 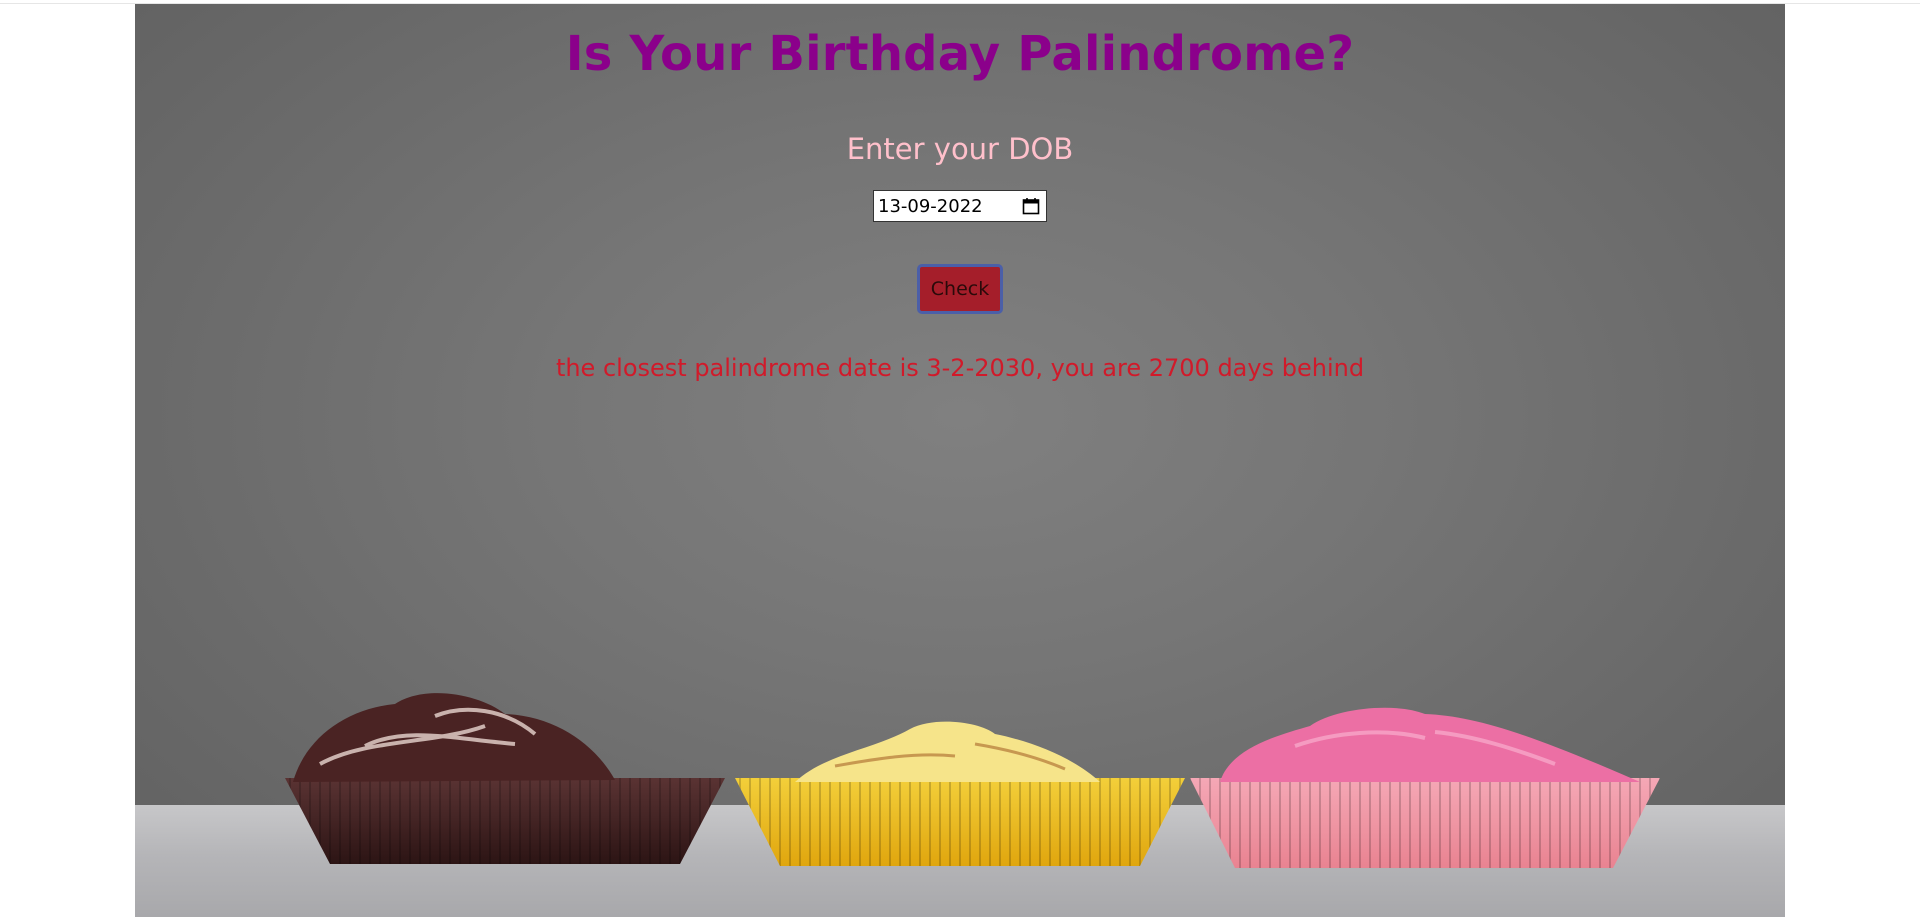 I want to click on pink-cupcake, so click(x=1425, y=787).